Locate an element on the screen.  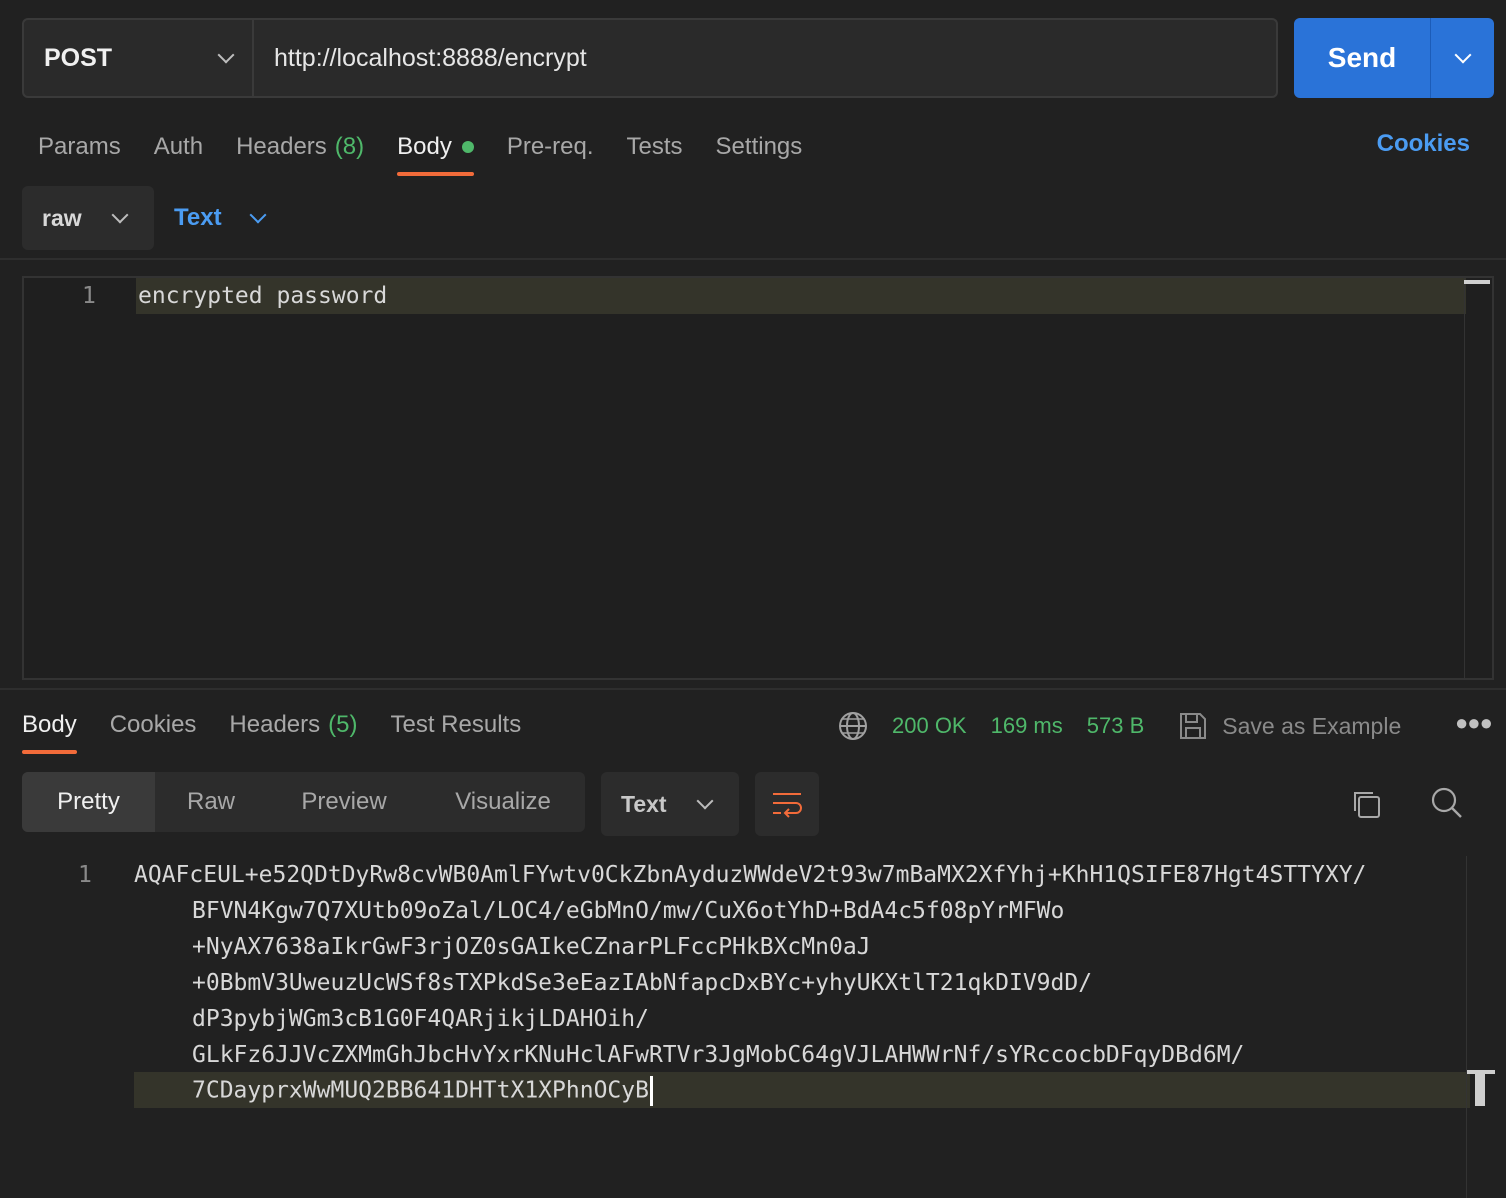
tab-params: Params is located at coordinates (79, 147).